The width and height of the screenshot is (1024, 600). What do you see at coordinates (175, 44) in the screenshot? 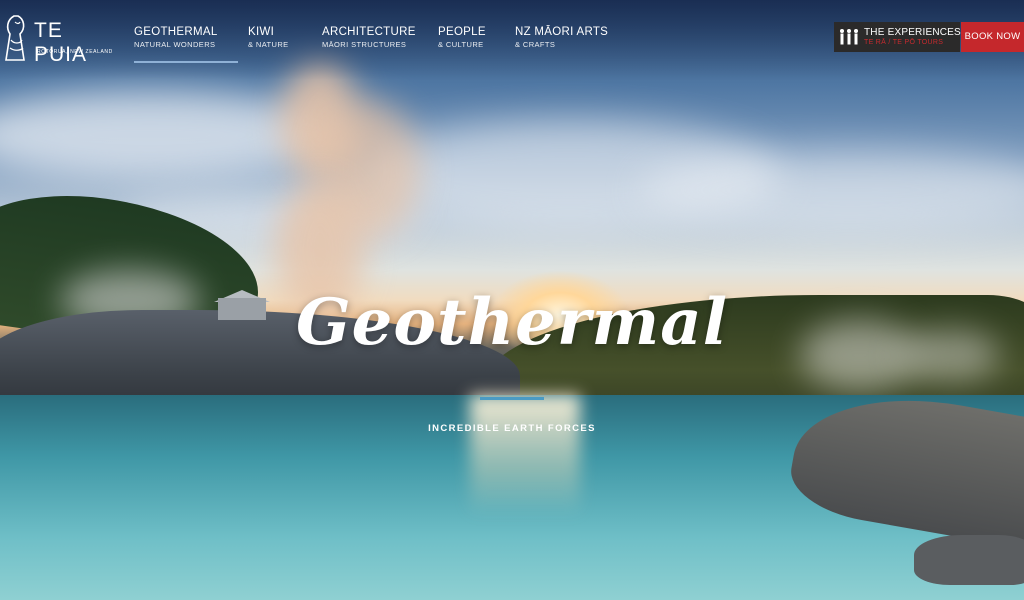
I see `nav-subtitle: NATURAL WONDERS` at bounding box center [175, 44].